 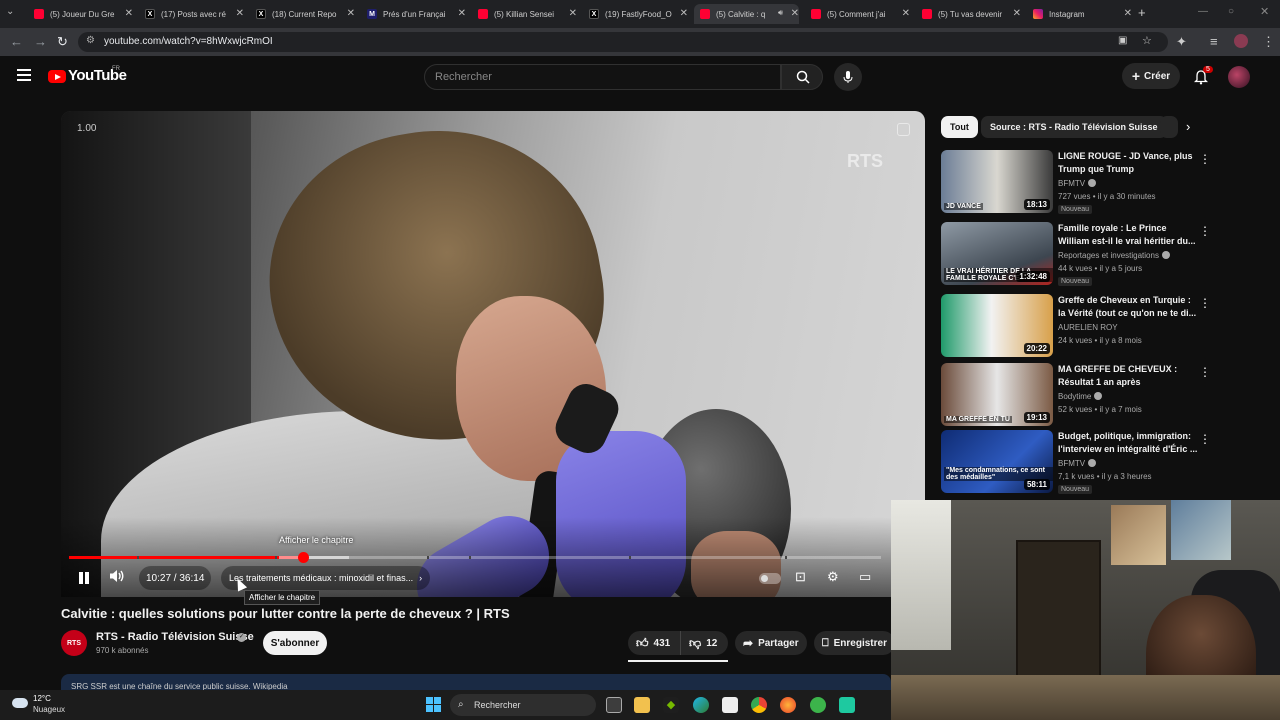 I want to click on channel-avatar: RTS, so click(x=74, y=643).